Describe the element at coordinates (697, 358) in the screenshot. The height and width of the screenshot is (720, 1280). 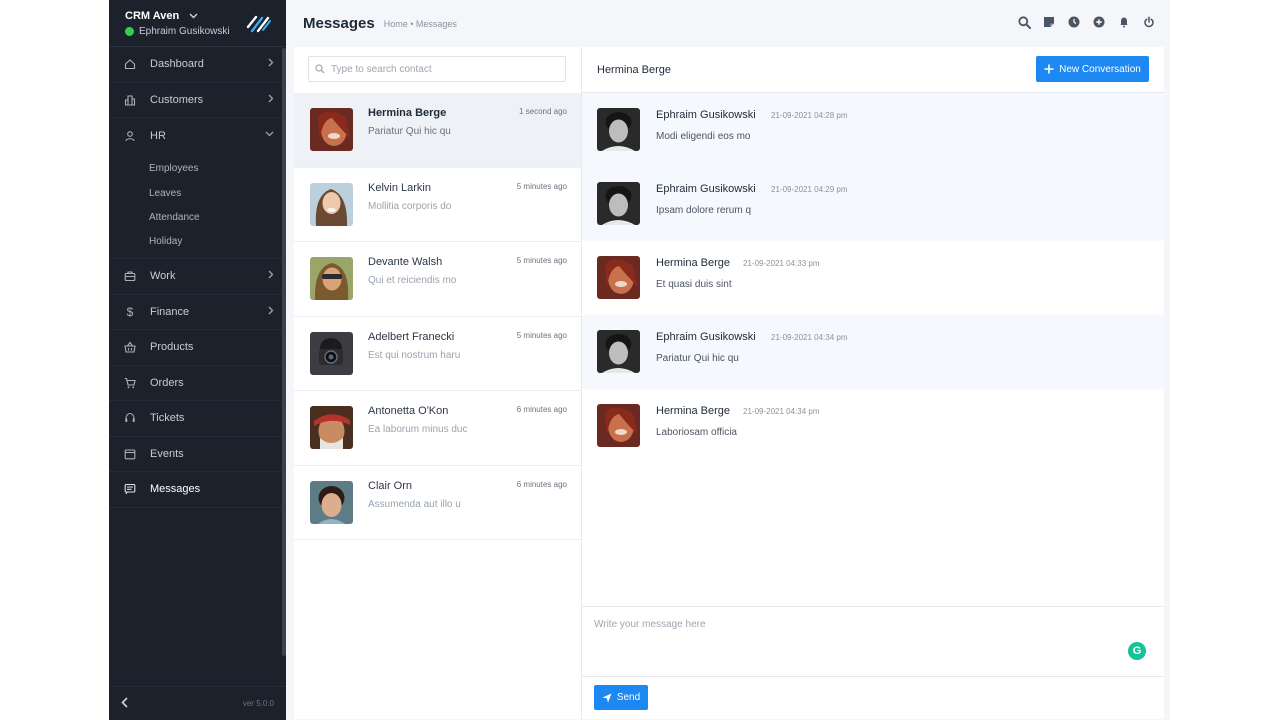
I see `message-text: Pariatur Qui hic qu` at that location.